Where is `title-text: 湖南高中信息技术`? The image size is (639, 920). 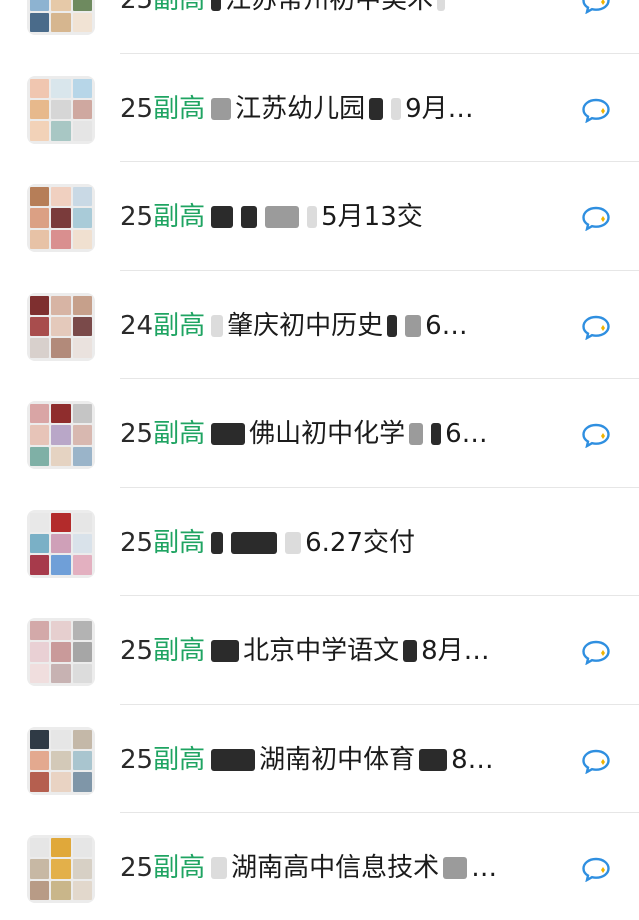
title-text: 湖南高中信息技术 is located at coordinates (335, 868).